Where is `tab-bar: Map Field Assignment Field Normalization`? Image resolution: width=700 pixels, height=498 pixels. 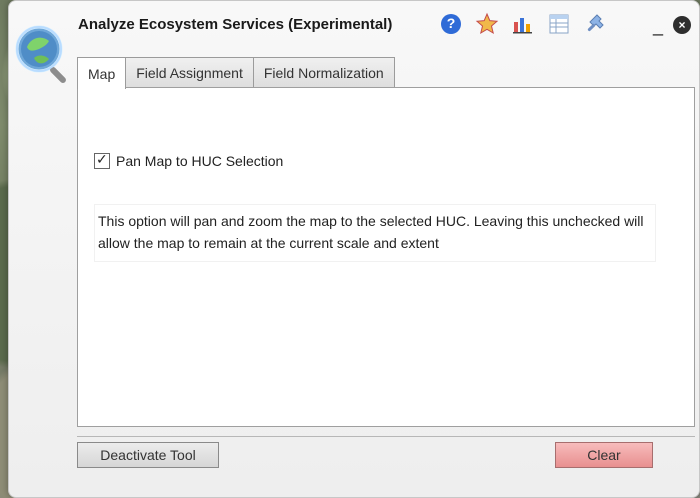 tab-bar: Map Field Assignment Field Normalization is located at coordinates (236, 73).